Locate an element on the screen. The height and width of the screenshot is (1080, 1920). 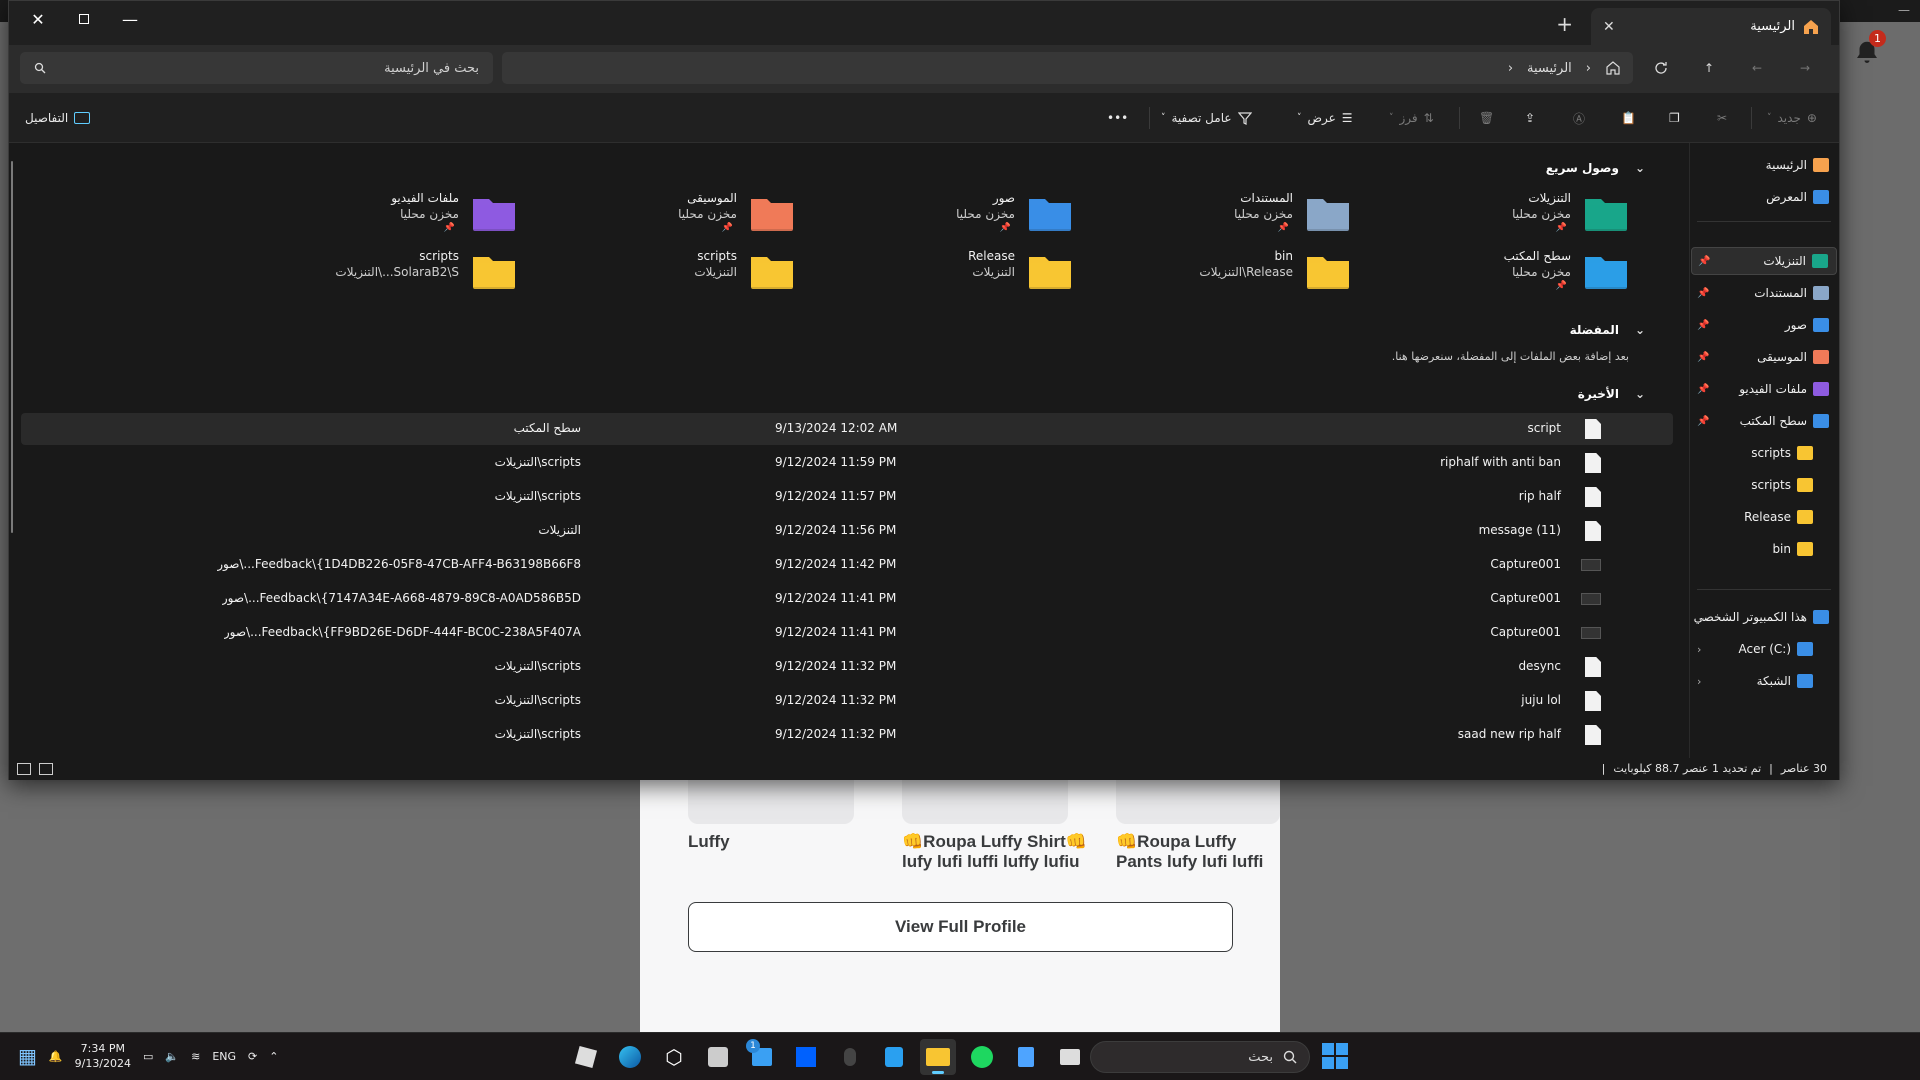
sidebar-item: سطح المكتب 📌 is located at coordinates (1764, 421).